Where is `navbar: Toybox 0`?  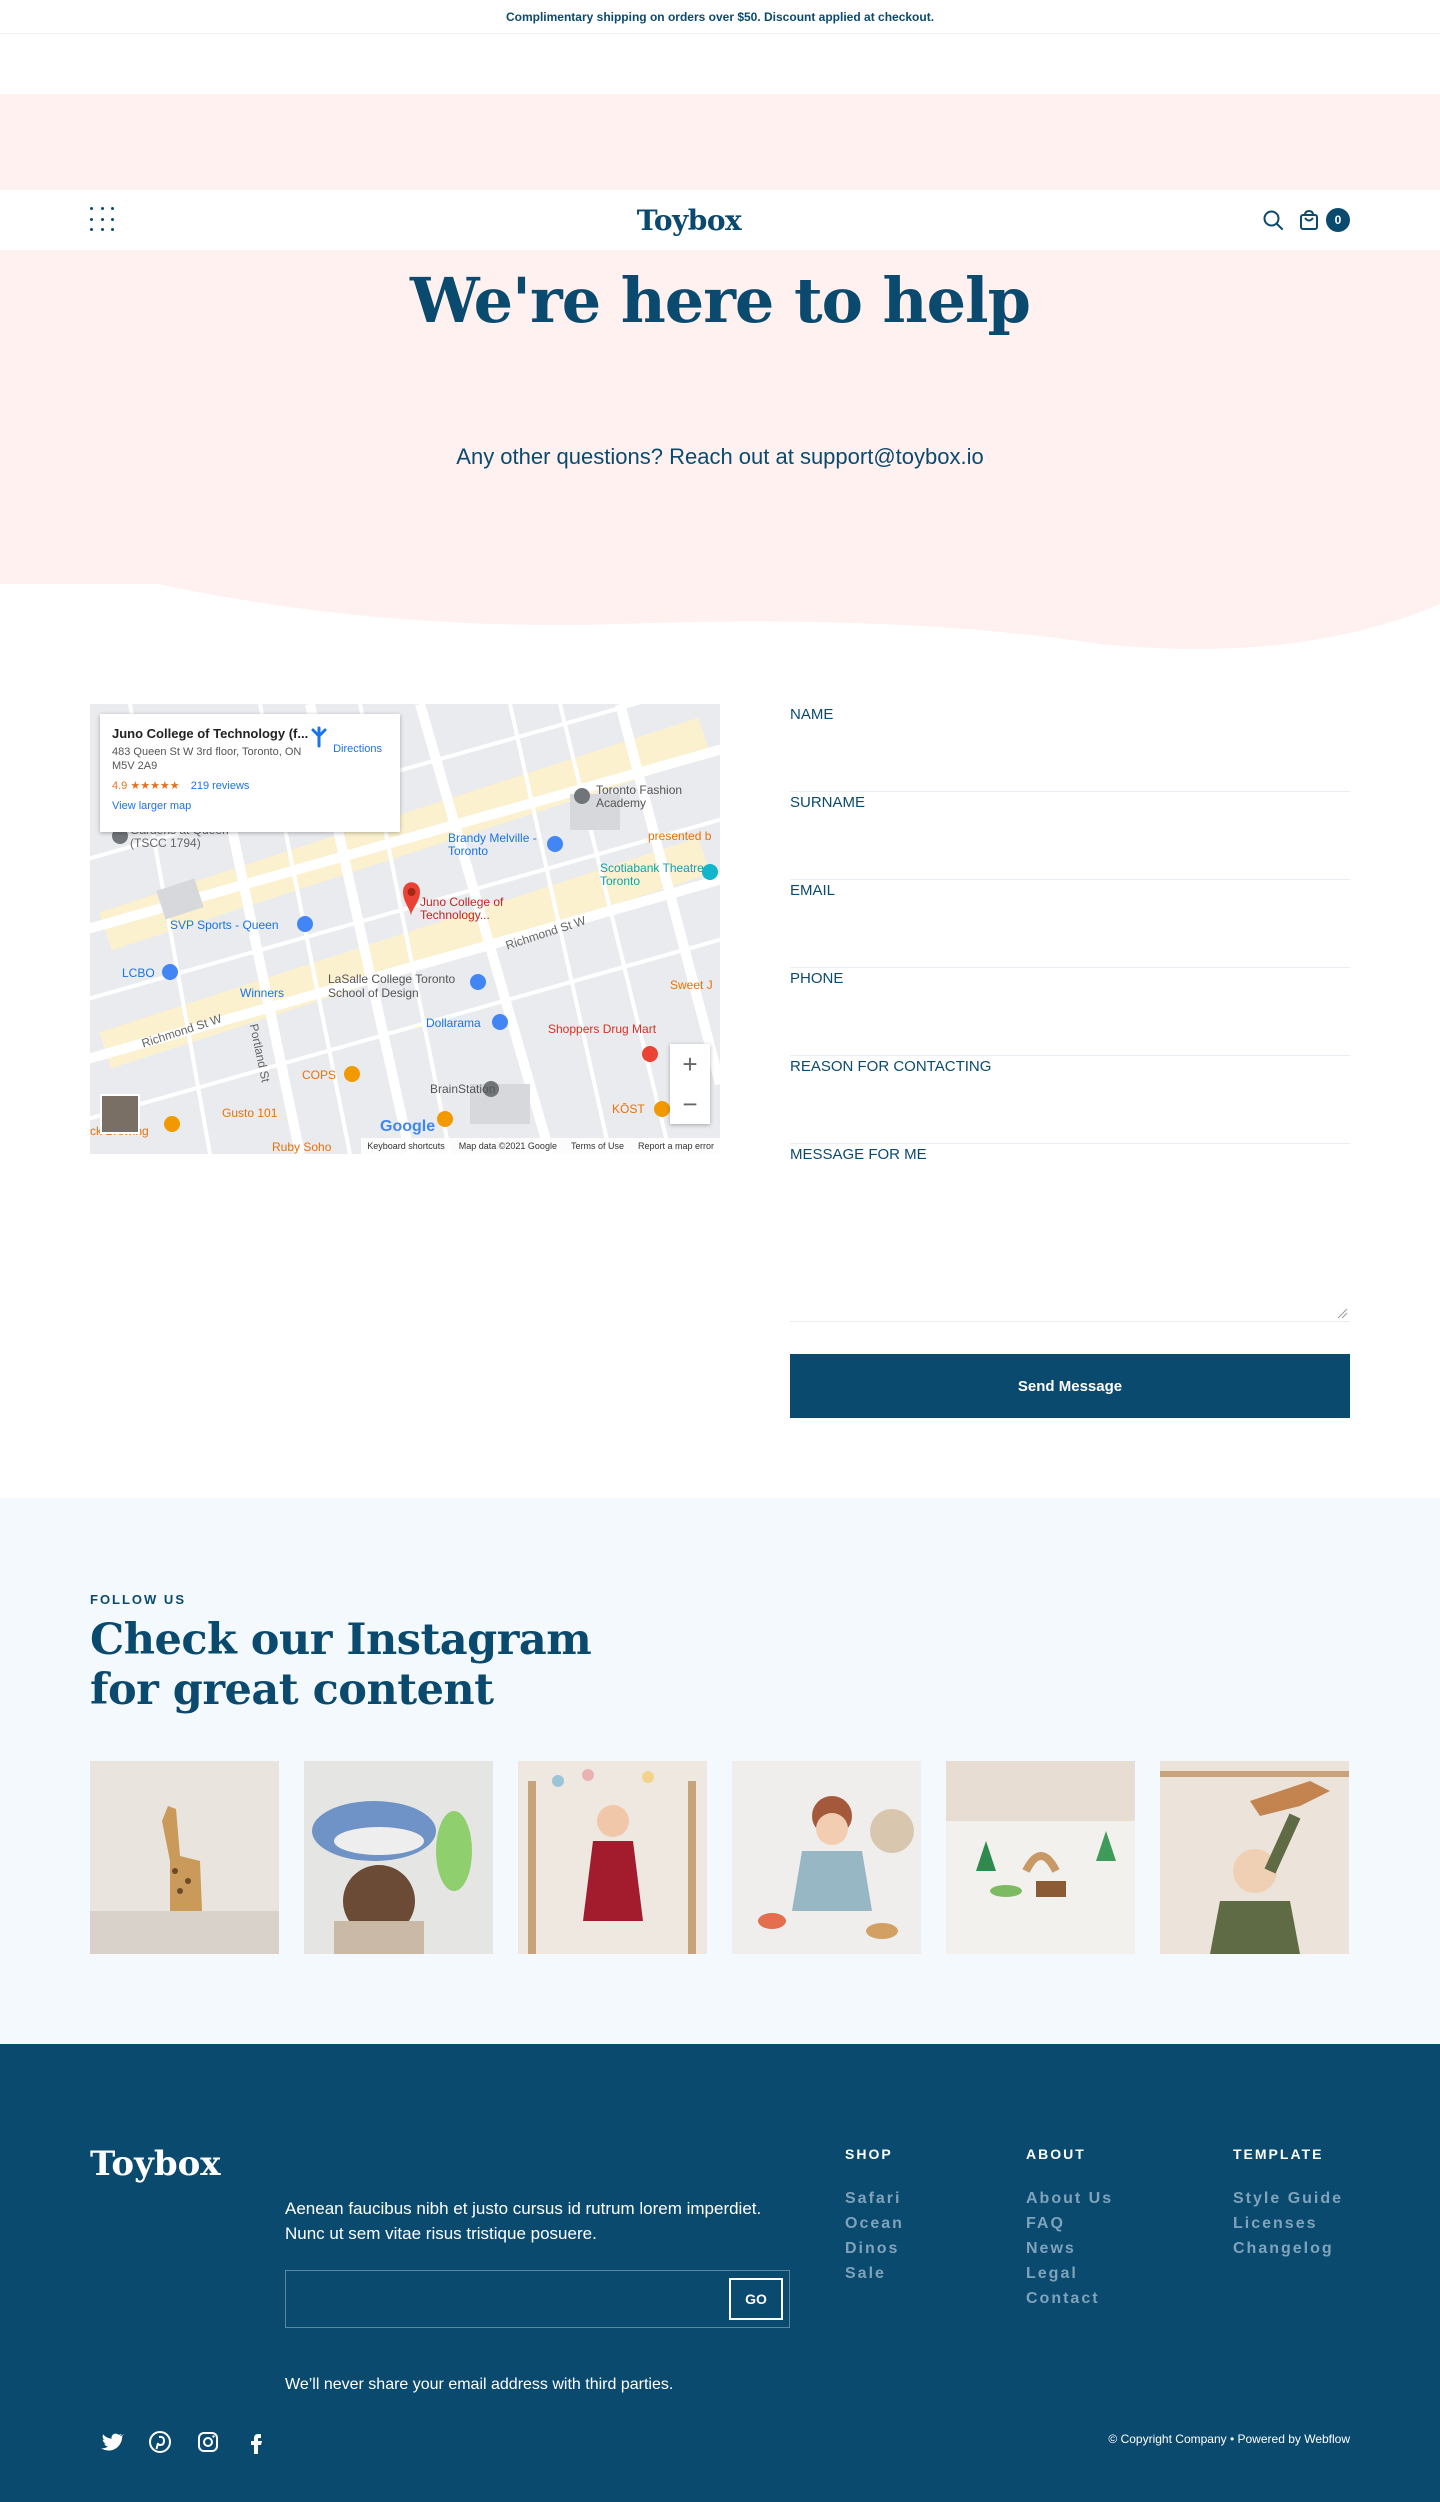 navbar: Toybox 0 is located at coordinates (720, 220).